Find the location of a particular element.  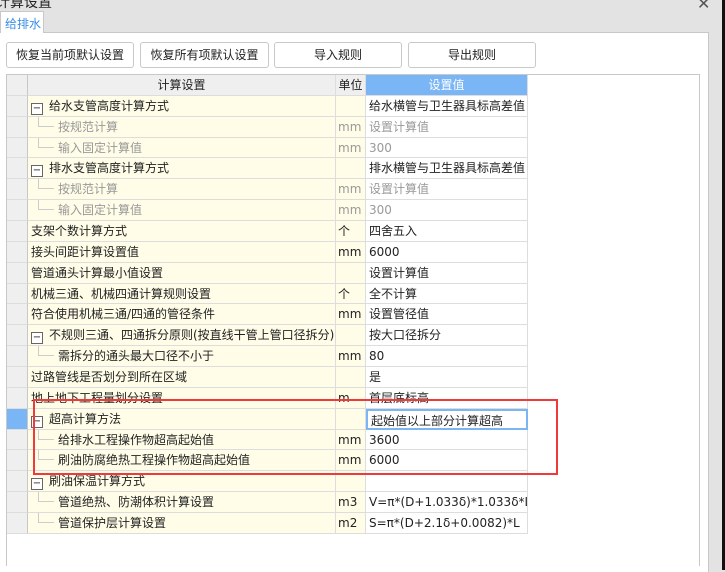

setting-name-text: 超高计算方法 is located at coordinates (85, 418).